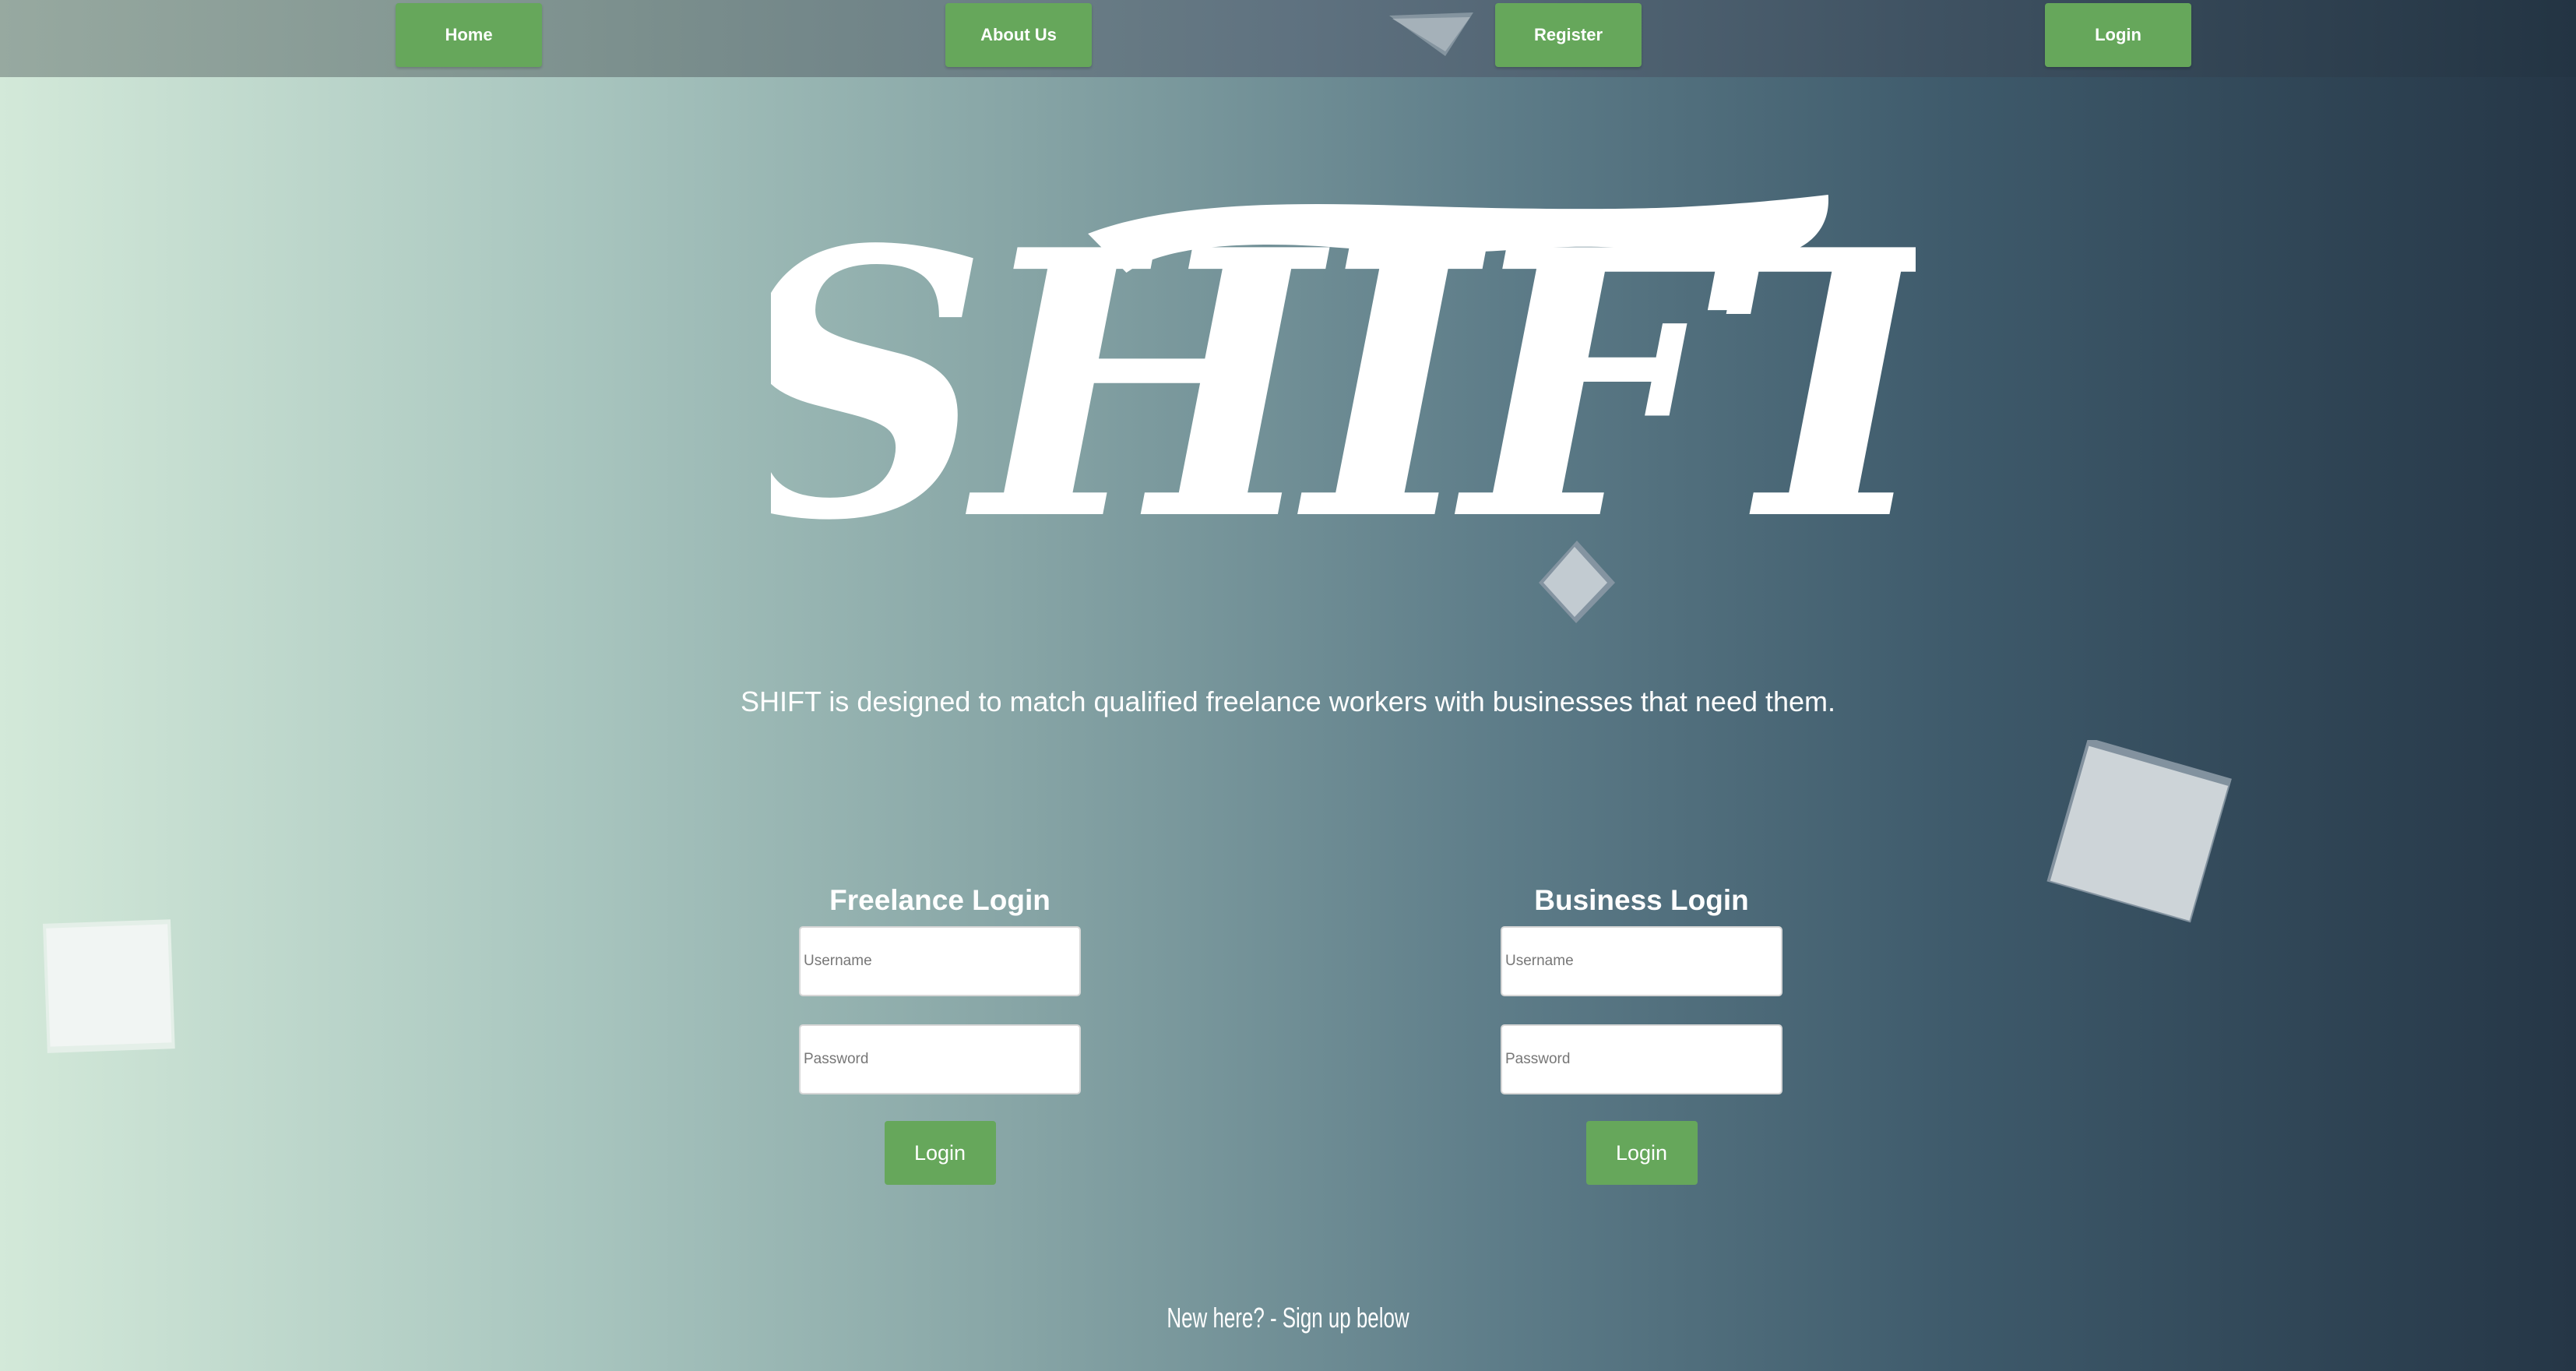 This screenshot has width=2576, height=1371. I want to click on business-login-title: Business Login, so click(1641, 900).